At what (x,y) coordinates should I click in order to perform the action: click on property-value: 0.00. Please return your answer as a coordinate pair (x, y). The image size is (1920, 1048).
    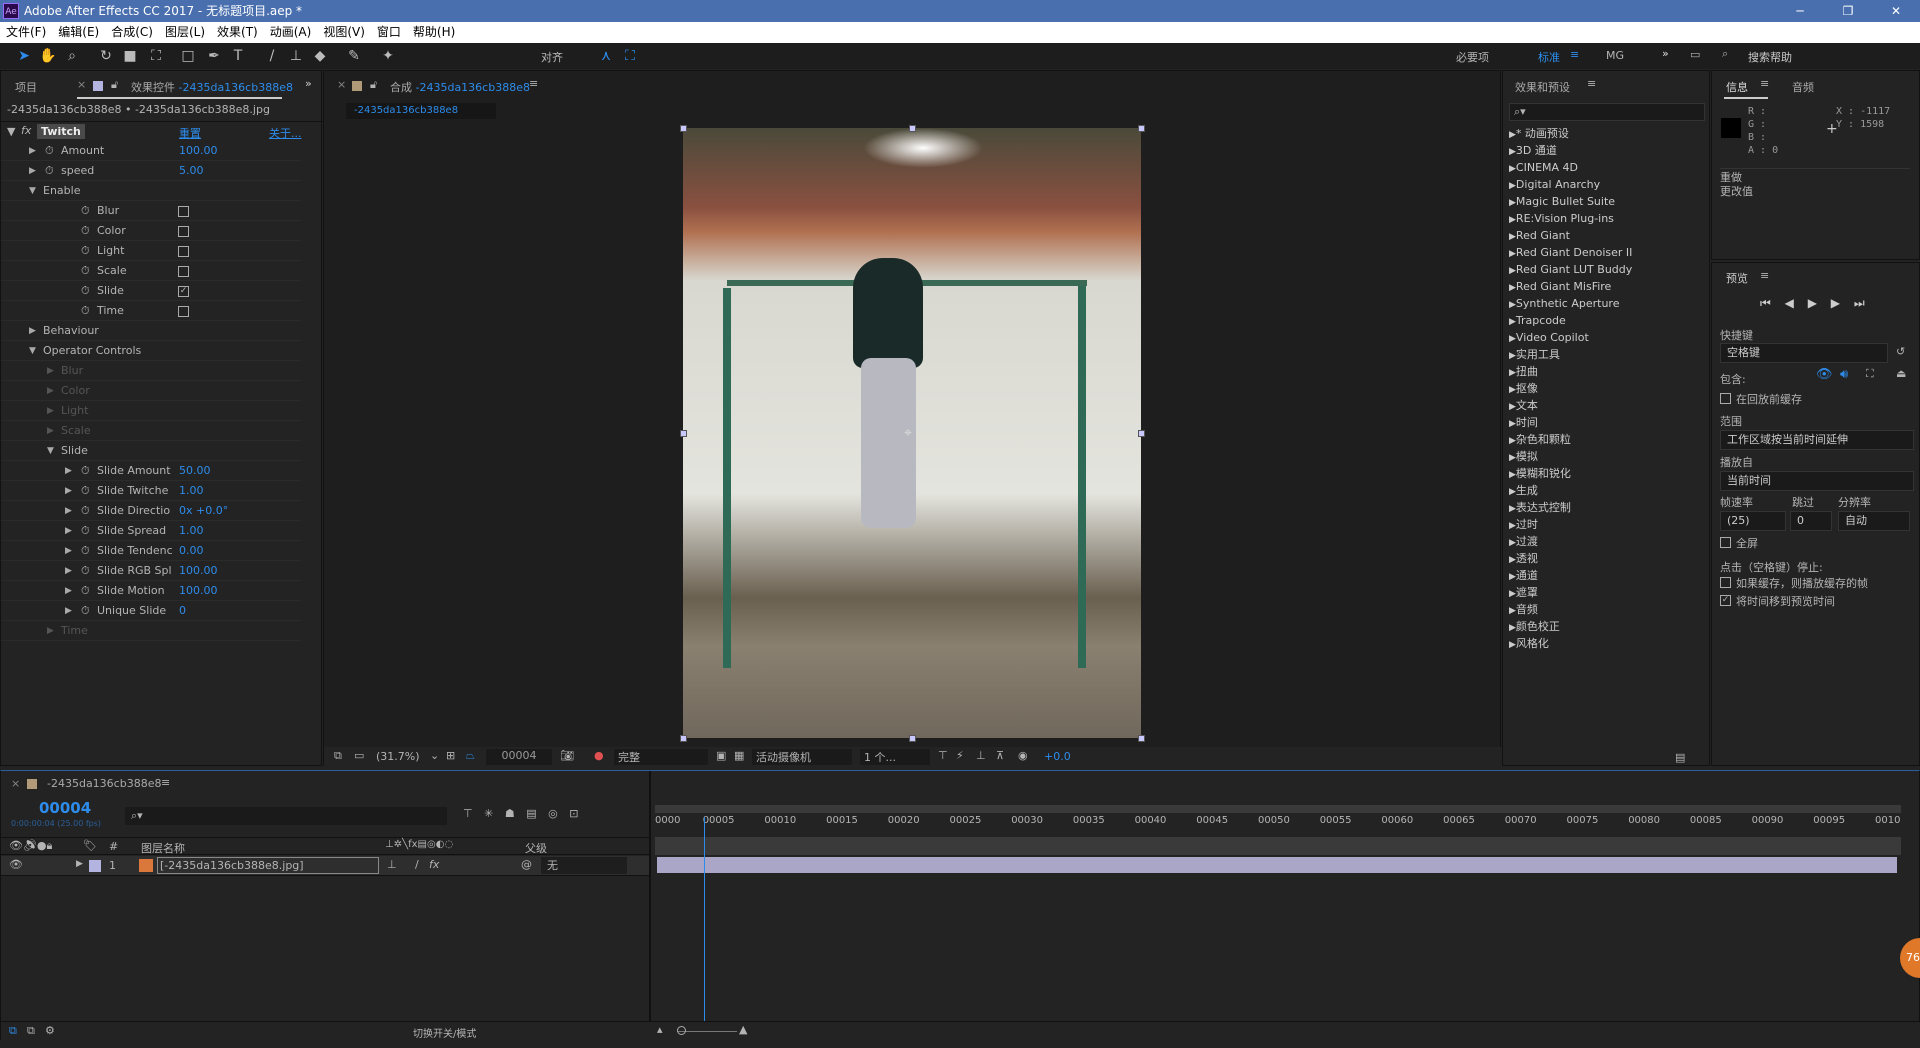
    Looking at the image, I should click on (191, 551).